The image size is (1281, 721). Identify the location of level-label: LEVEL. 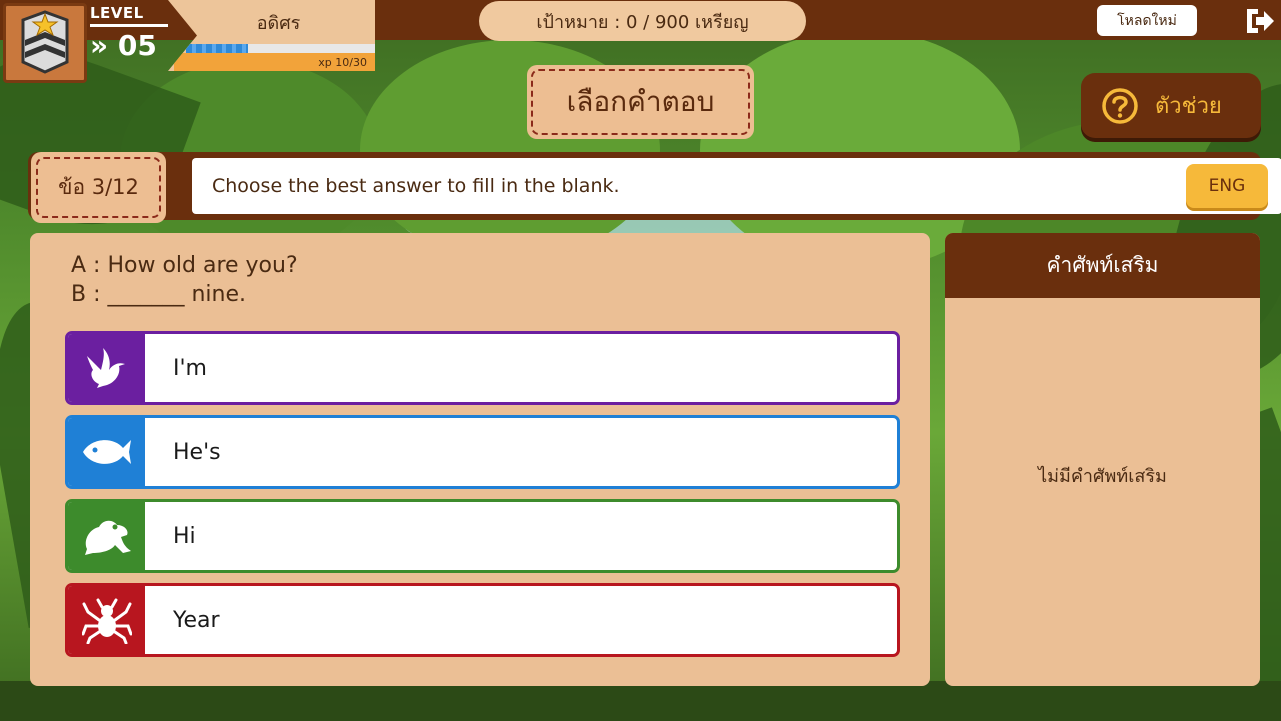
(117, 13).